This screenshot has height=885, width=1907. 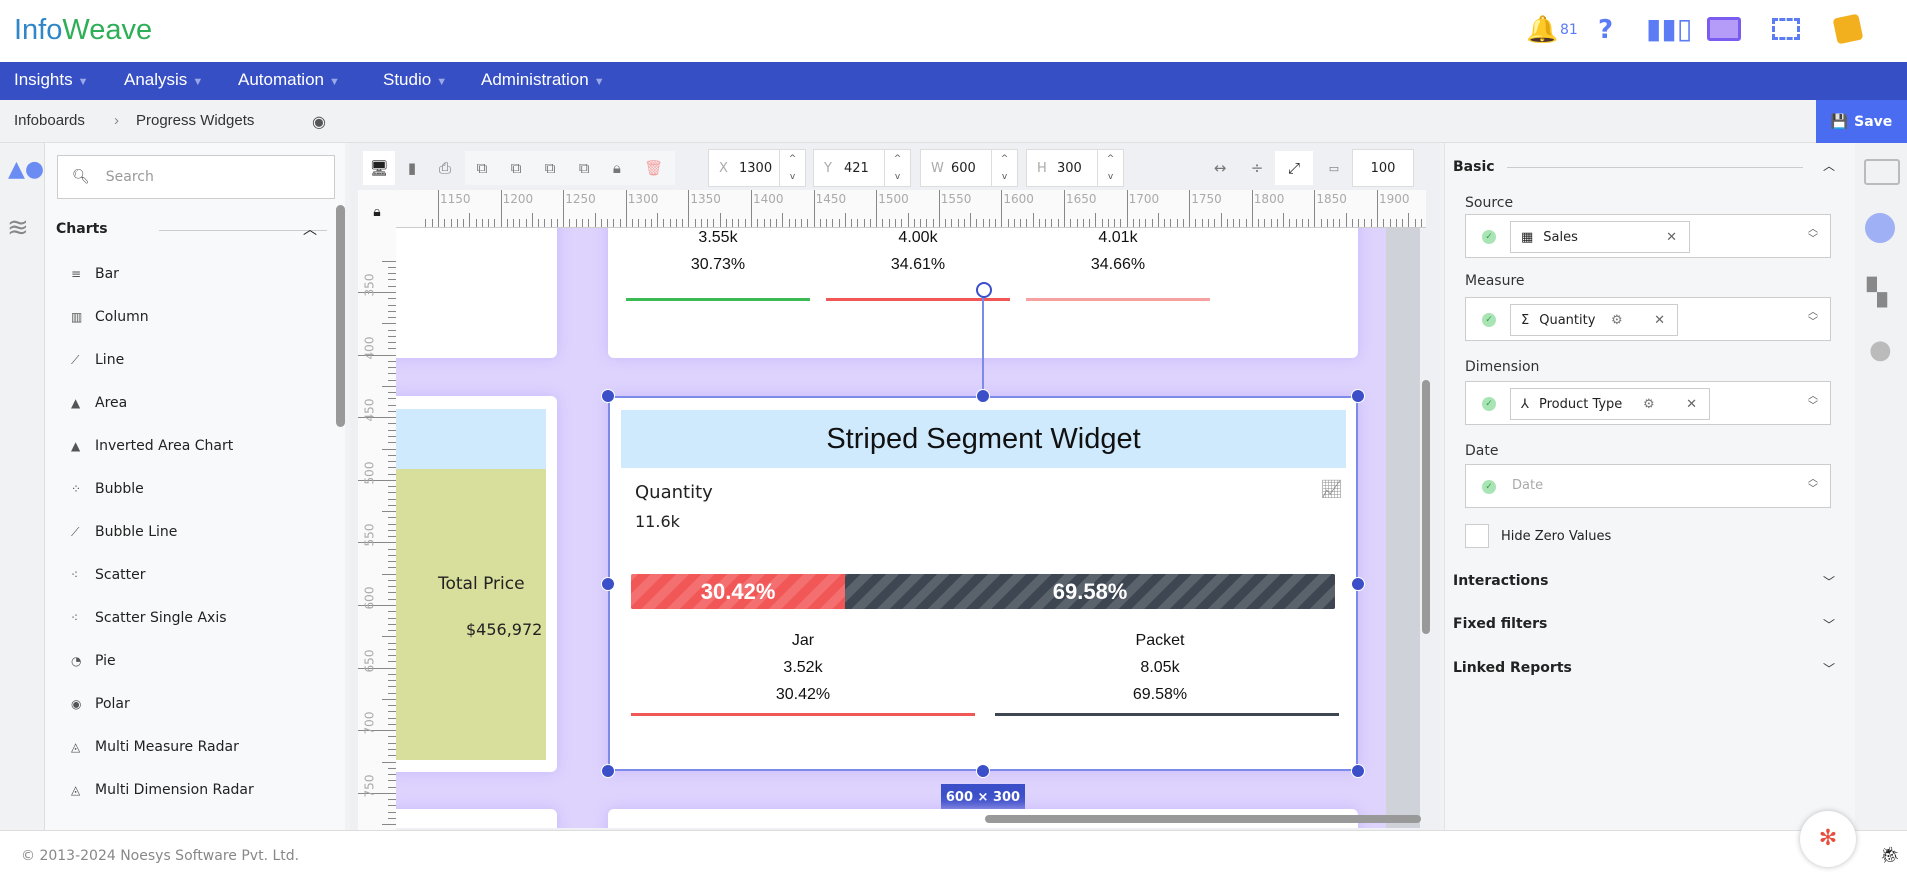 What do you see at coordinates (162, 790) in the screenshot?
I see `chart-item-multi-dimension-radar: ◬ Multi Dimension Radar` at bounding box center [162, 790].